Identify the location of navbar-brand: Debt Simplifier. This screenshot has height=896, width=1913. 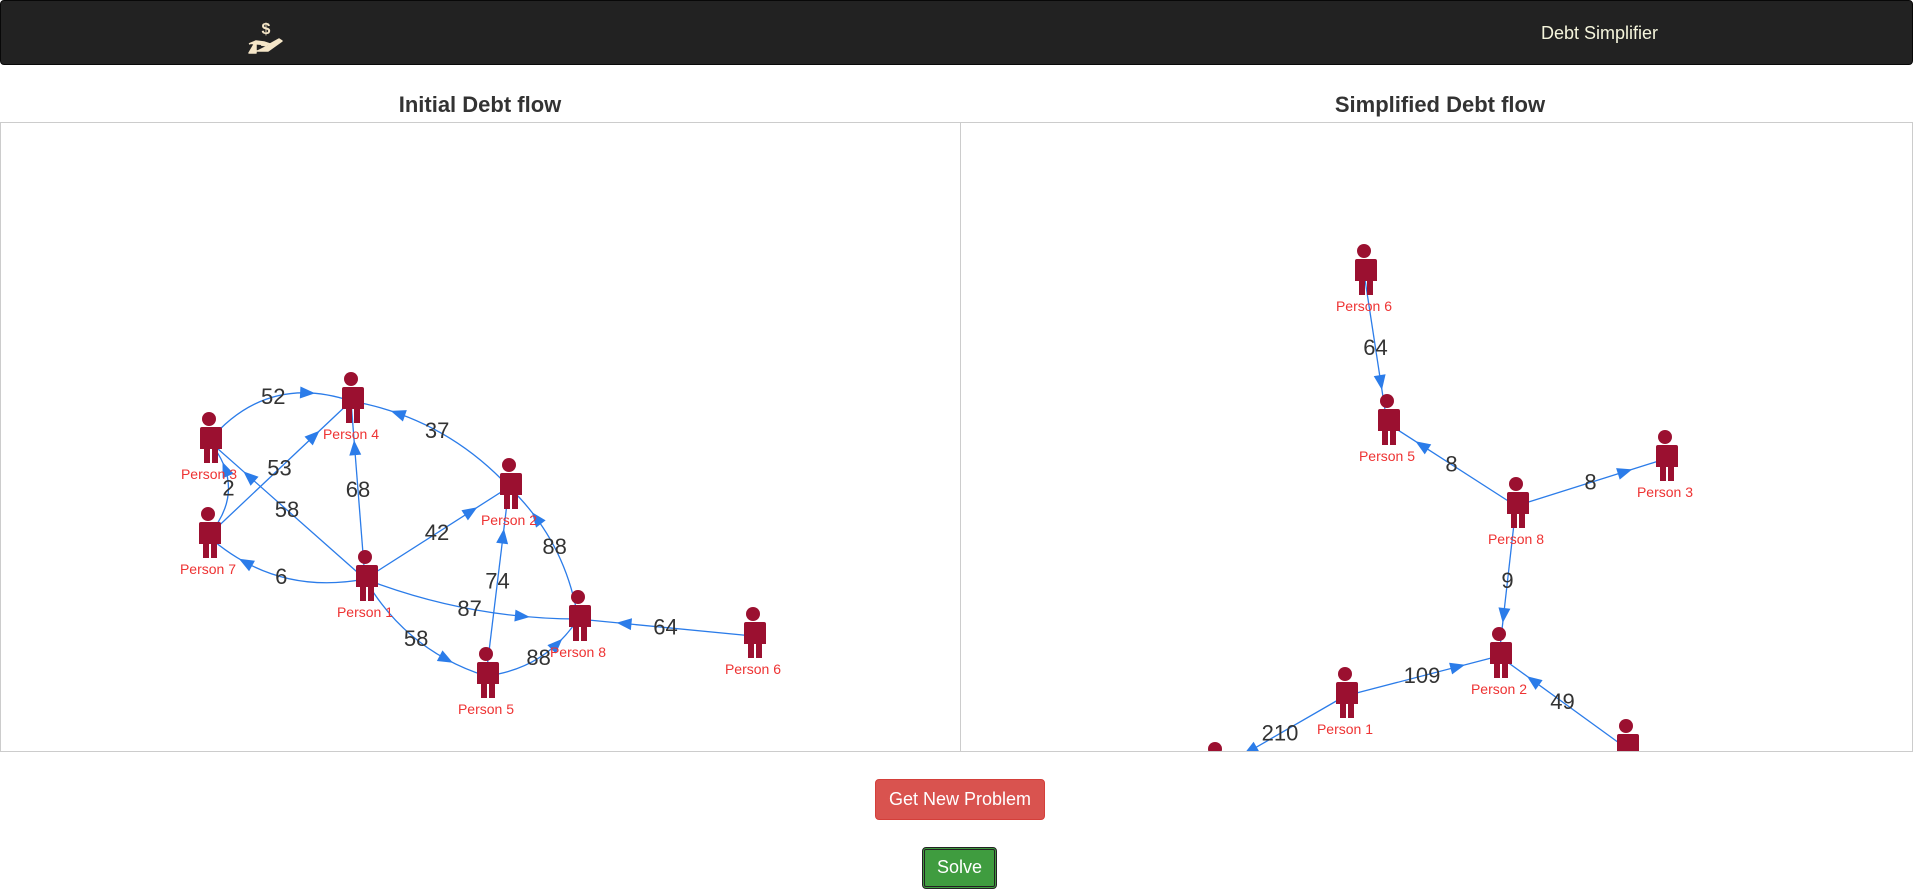
(1599, 33).